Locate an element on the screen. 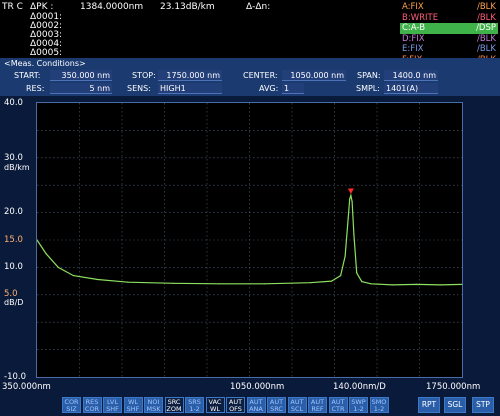 Image resolution: width=500 pixels, height=416 pixels. trace-row: A:FIX/BLK is located at coordinates (449, 7).